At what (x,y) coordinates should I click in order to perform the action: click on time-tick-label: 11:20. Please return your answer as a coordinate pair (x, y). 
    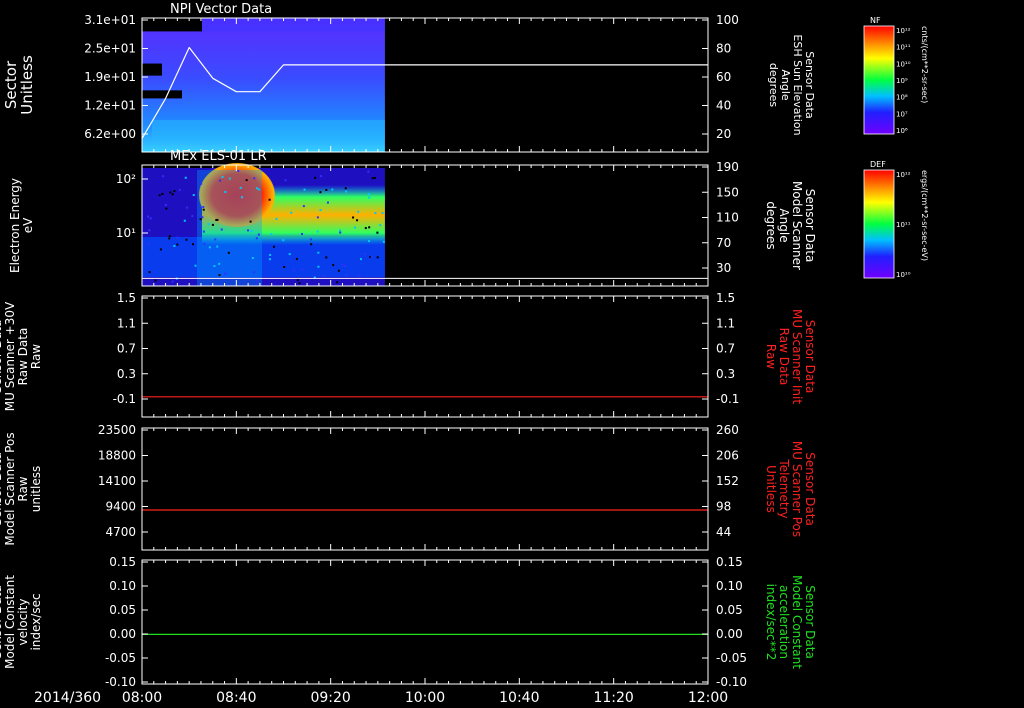
    Looking at the image, I should click on (613, 698).